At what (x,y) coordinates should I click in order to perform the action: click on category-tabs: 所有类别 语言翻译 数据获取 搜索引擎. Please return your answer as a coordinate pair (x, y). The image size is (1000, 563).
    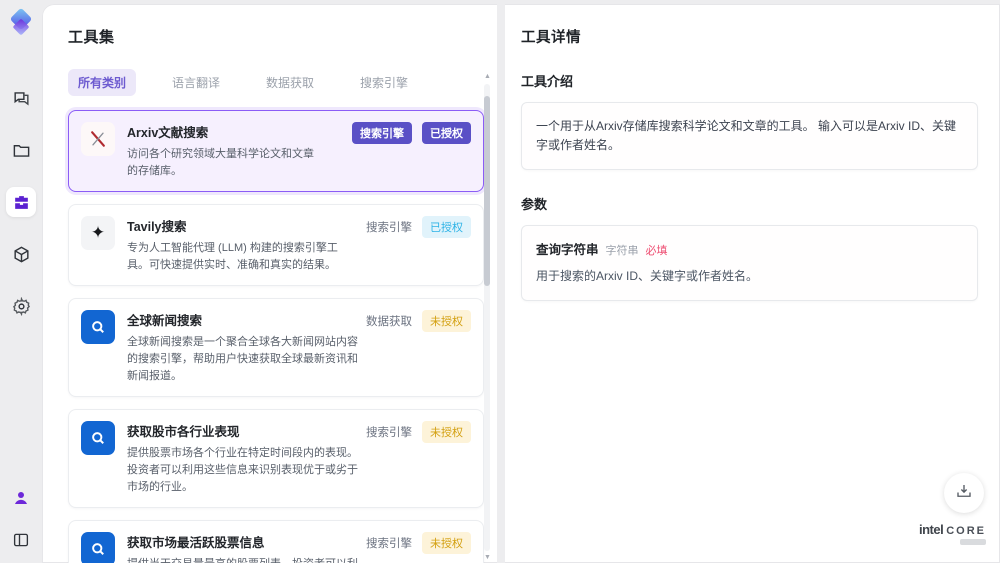
    Looking at the image, I should click on (282, 82).